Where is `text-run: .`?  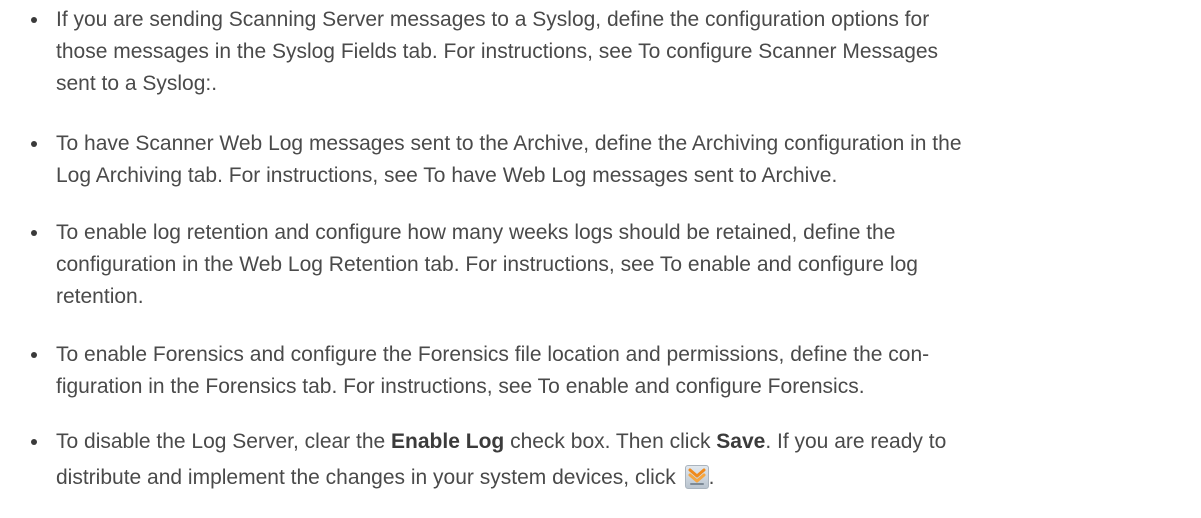 text-run: . is located at coordinates (711, 477).